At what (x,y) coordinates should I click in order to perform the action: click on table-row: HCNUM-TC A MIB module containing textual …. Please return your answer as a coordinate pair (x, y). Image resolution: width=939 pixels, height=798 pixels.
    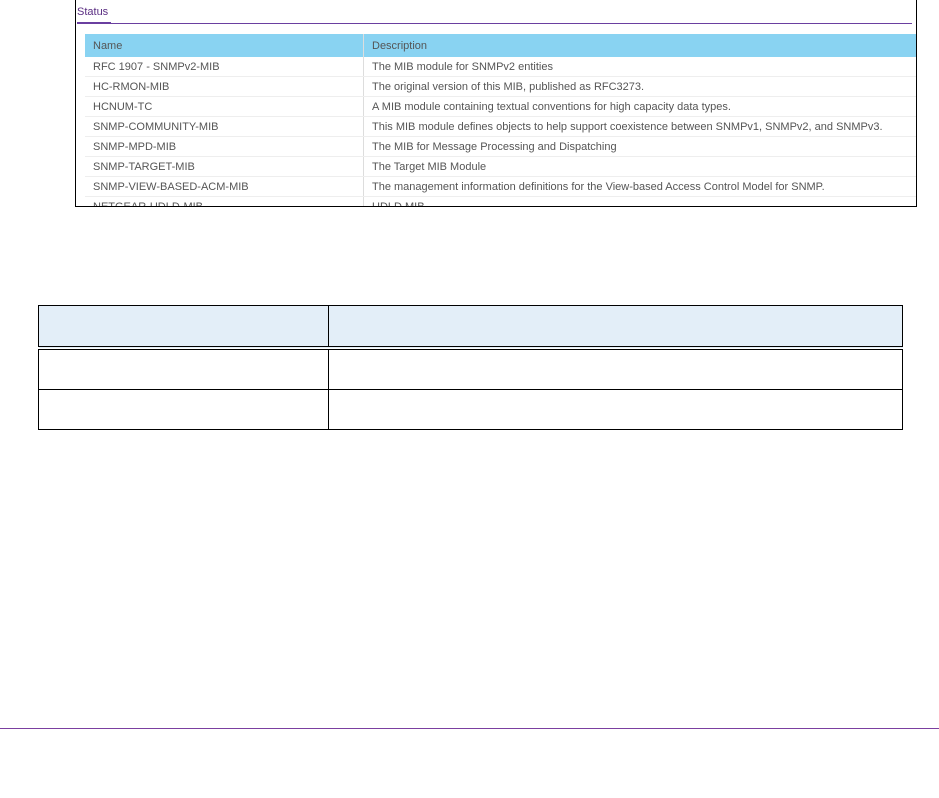
    Looking at the image, I should click on (500, 106).